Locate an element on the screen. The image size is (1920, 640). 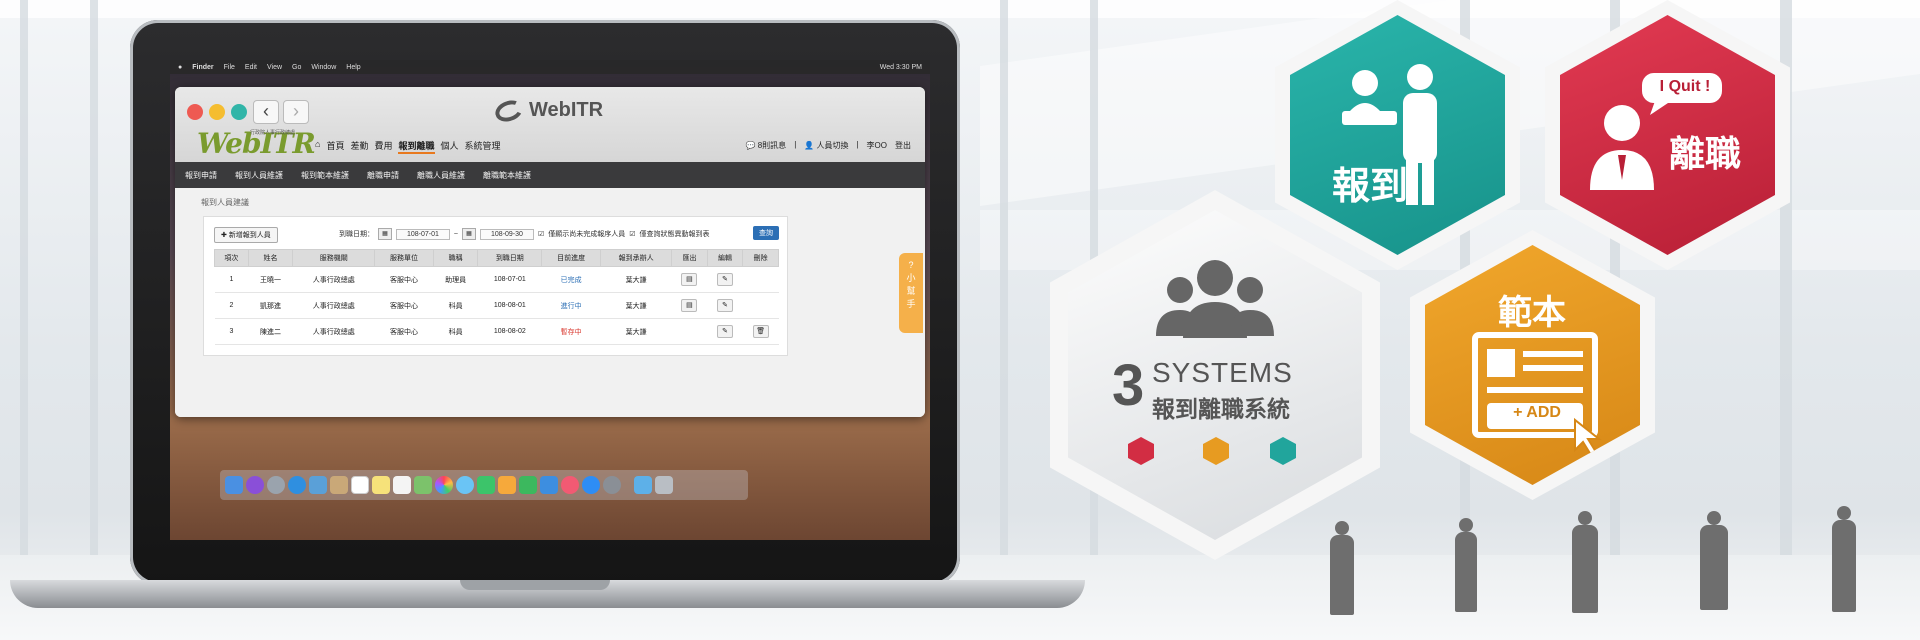
chat-icon: 💬 is located at coordinates (750, 145).